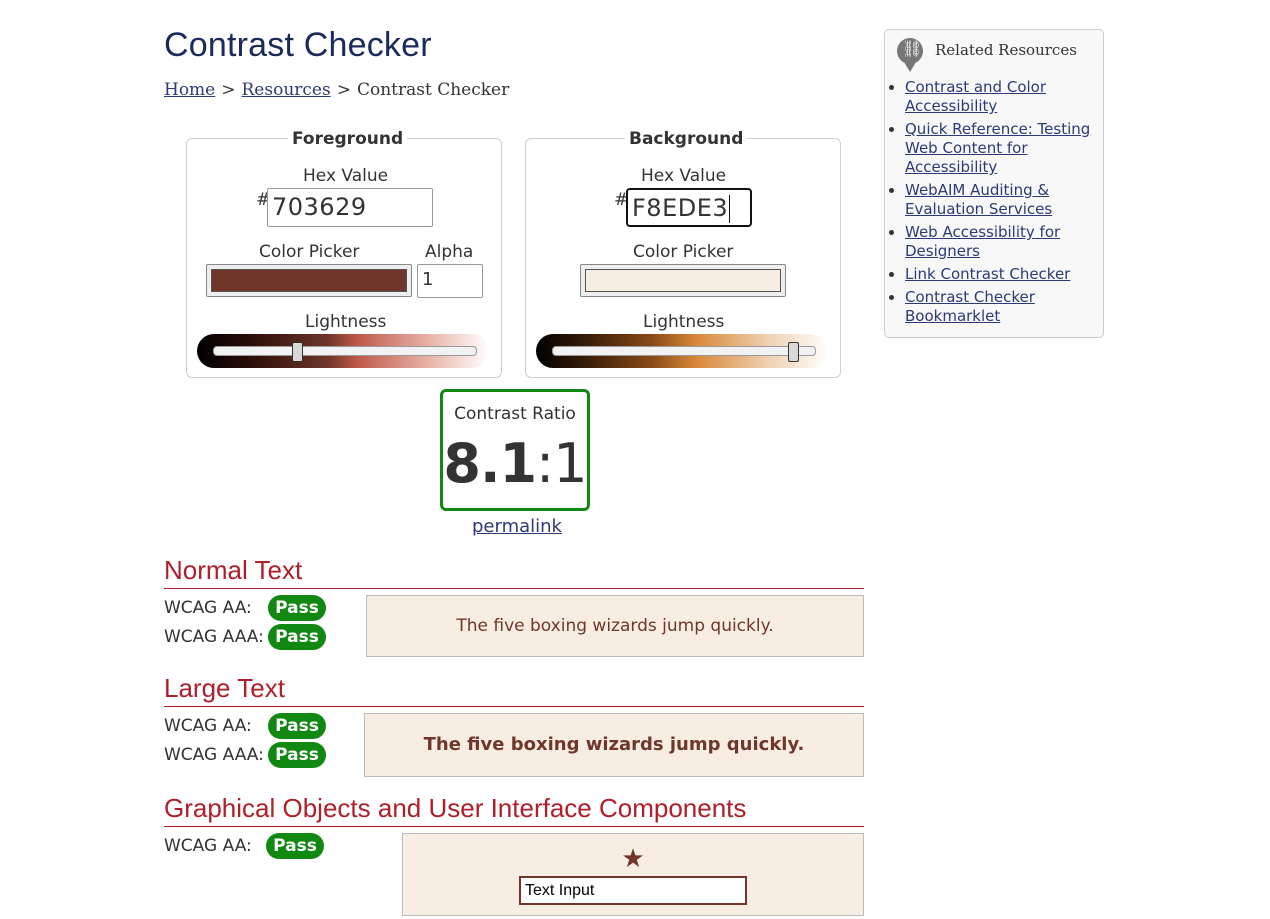 The height and width of the screenshot is (919, 1270). Describe the element at coordinates (449, 252) in the screenshot. I see `fg-alpha-label: Alpha` at that location.